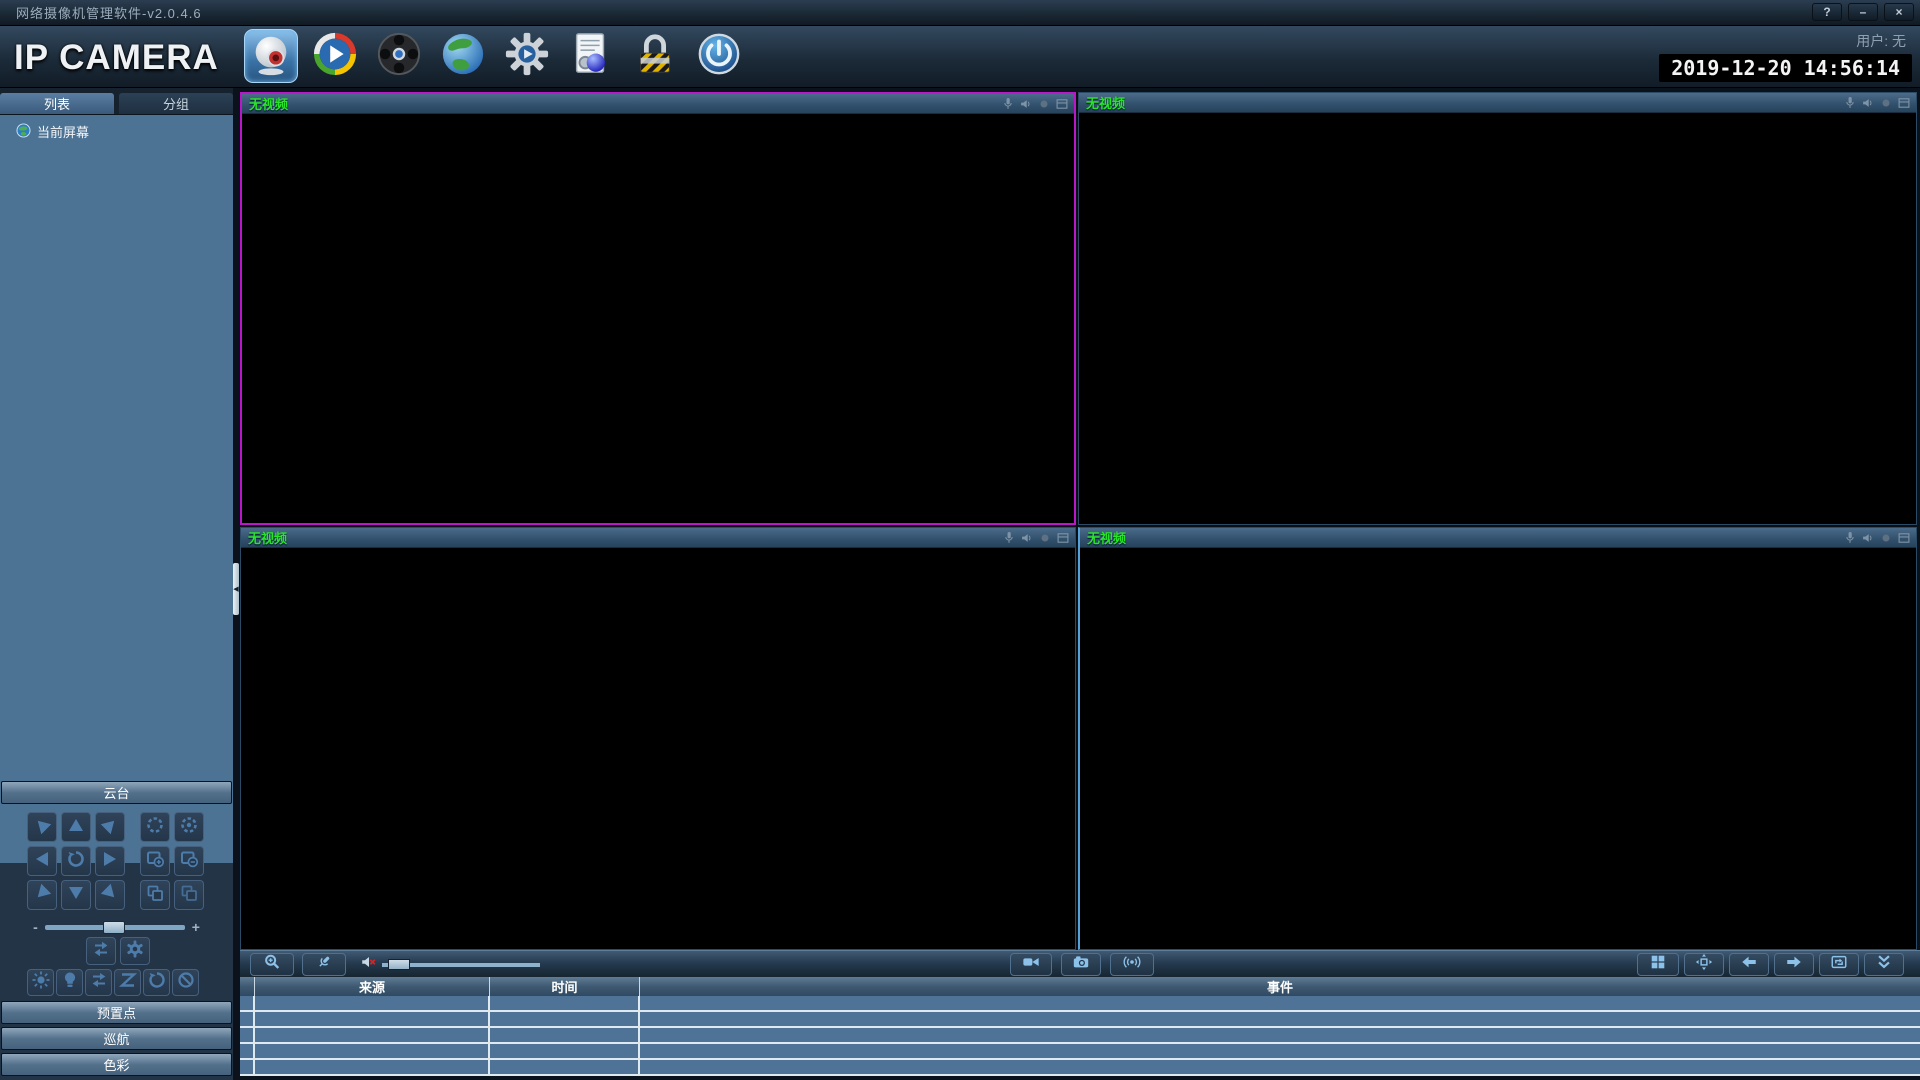  Describe the element at coordinates (236, 589) in the screenshot. I see `sidebar-collapse-handle: ◀` at that location.